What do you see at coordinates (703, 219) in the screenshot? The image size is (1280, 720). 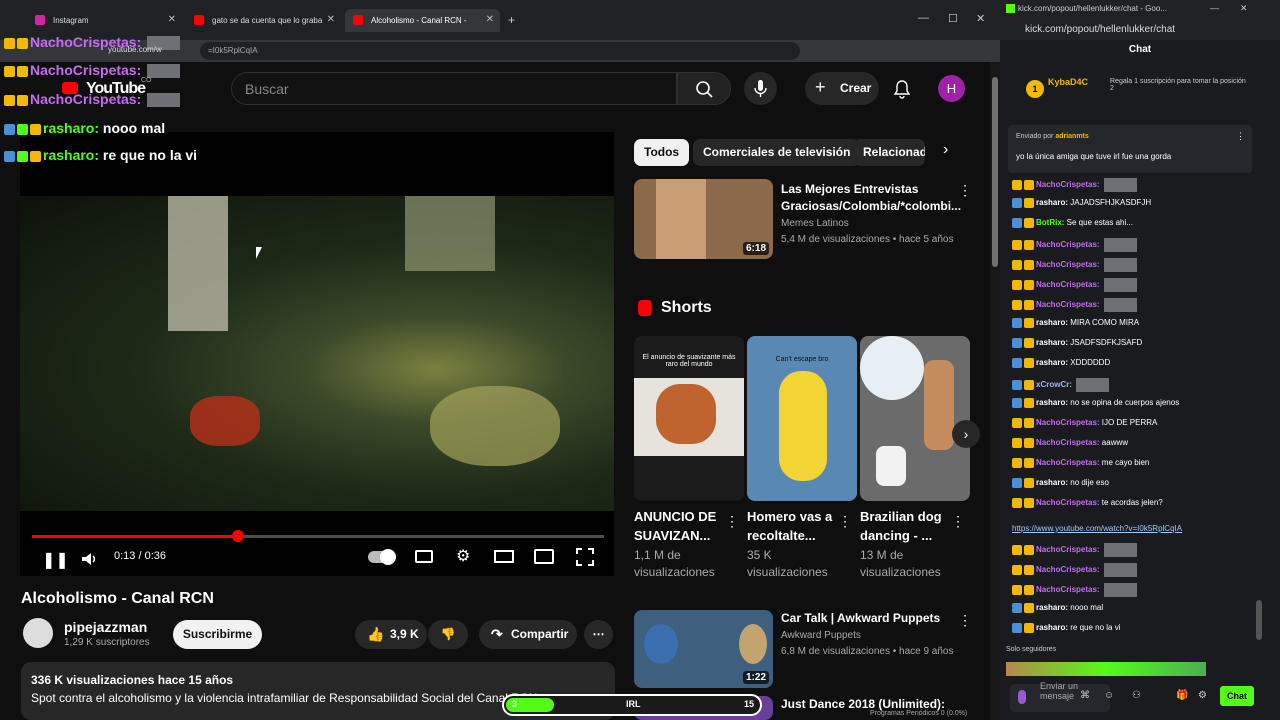 I see `rec-thumbnail-1: 6:18` at bounding box center [703, 219].